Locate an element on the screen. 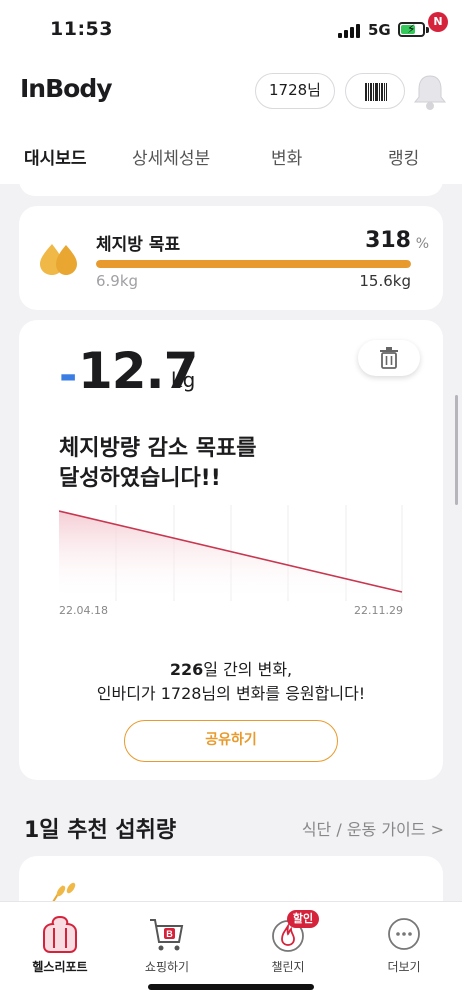  fat-goal-title: 체지방 목표 is located at coordinates (138, 245).